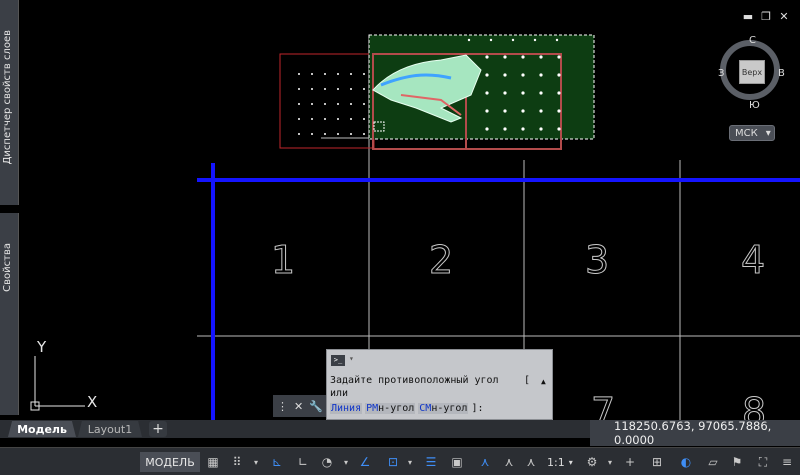 Image resolution: width=800 pixels, height=475 pixels. Describe the element at coordinates (630, 462) in the screenshot. I see `plus-icon: +` at that location.